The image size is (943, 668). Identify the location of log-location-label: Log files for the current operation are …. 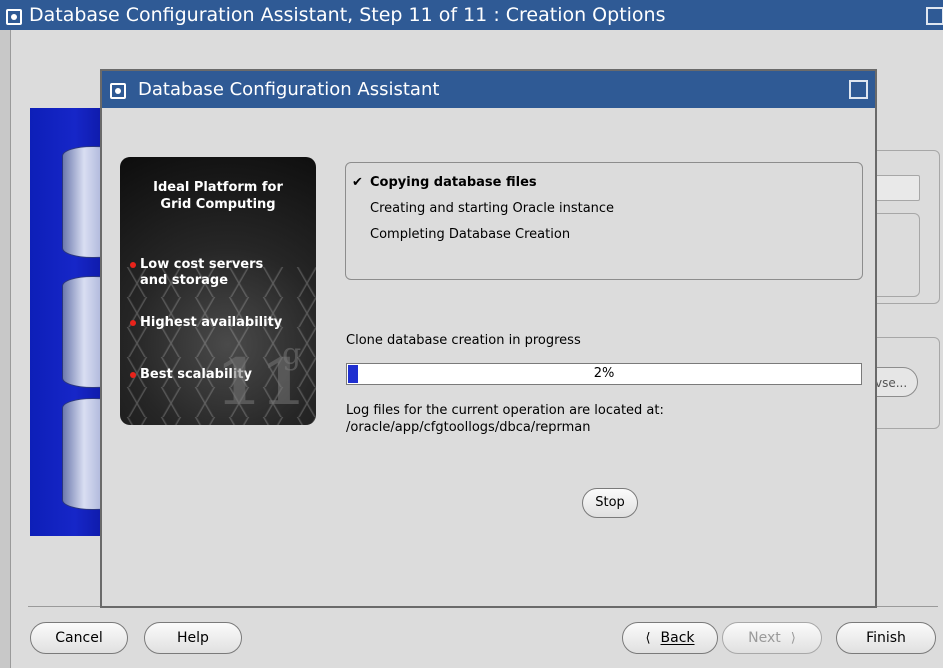
(505, 410).